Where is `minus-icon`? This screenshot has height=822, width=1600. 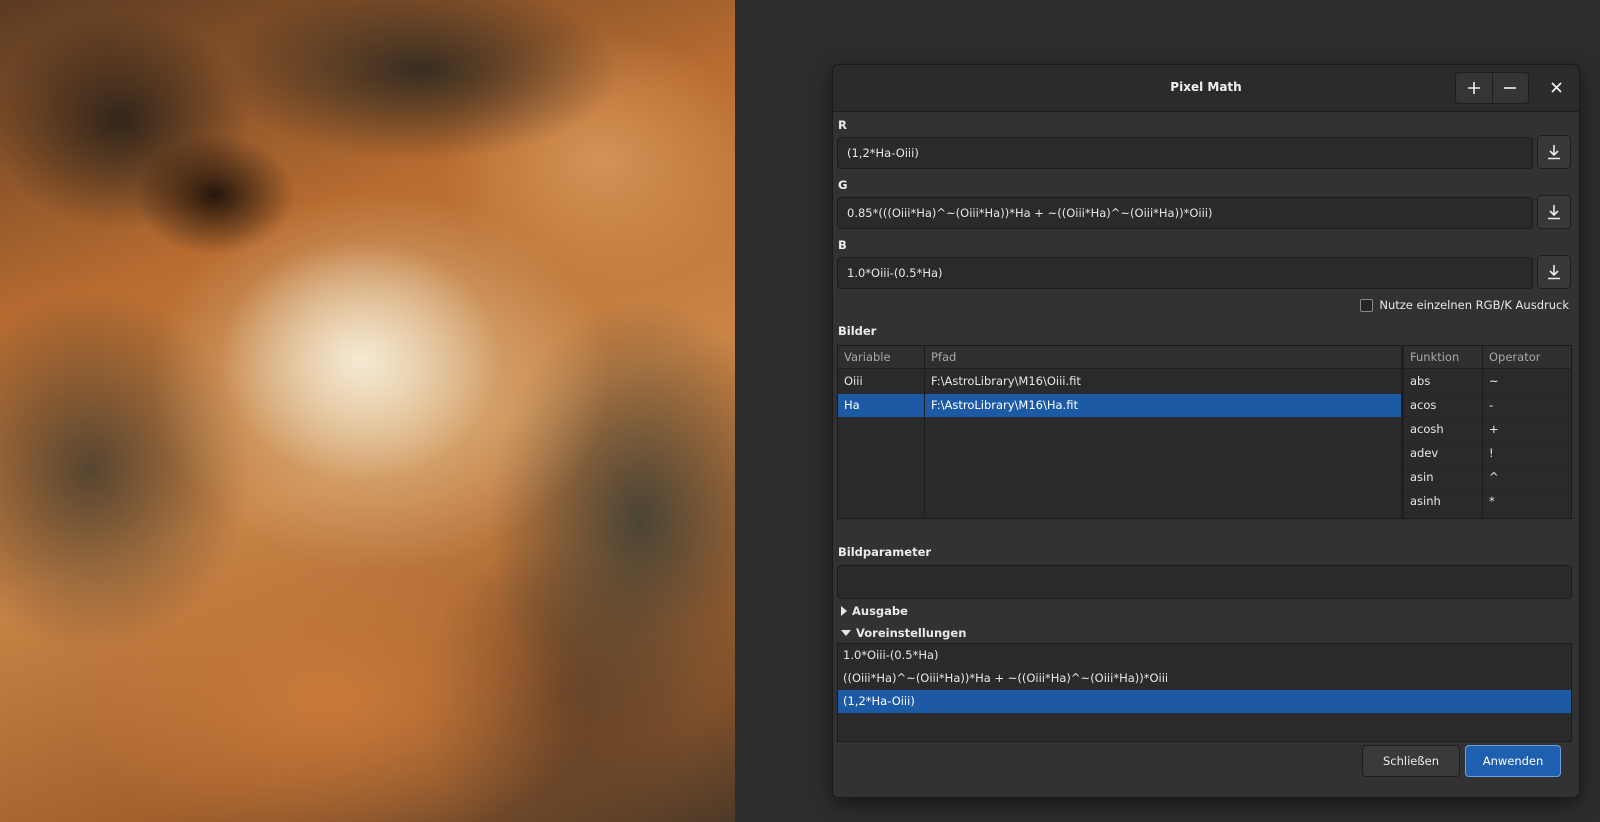
minus-icon is located at coordinates (1510, 88).